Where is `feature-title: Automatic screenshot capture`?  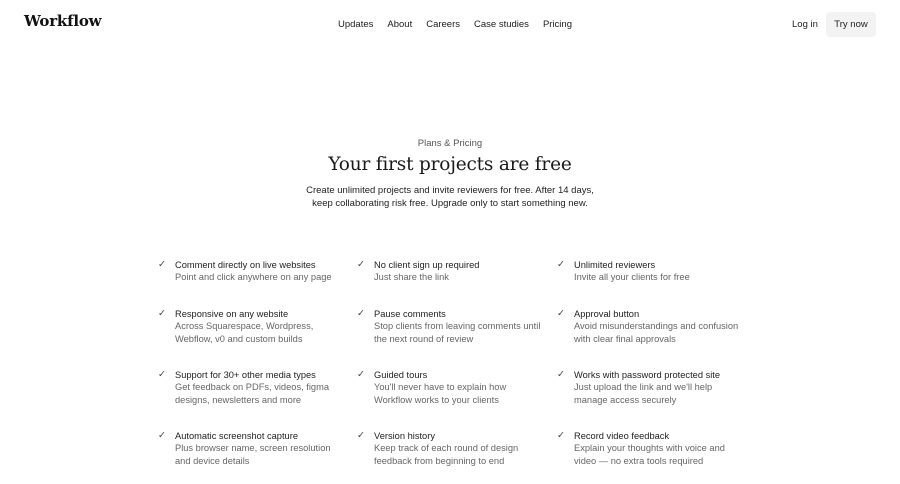 feature-title: Automatic screenshot capture is located at coordinates (236, 436).